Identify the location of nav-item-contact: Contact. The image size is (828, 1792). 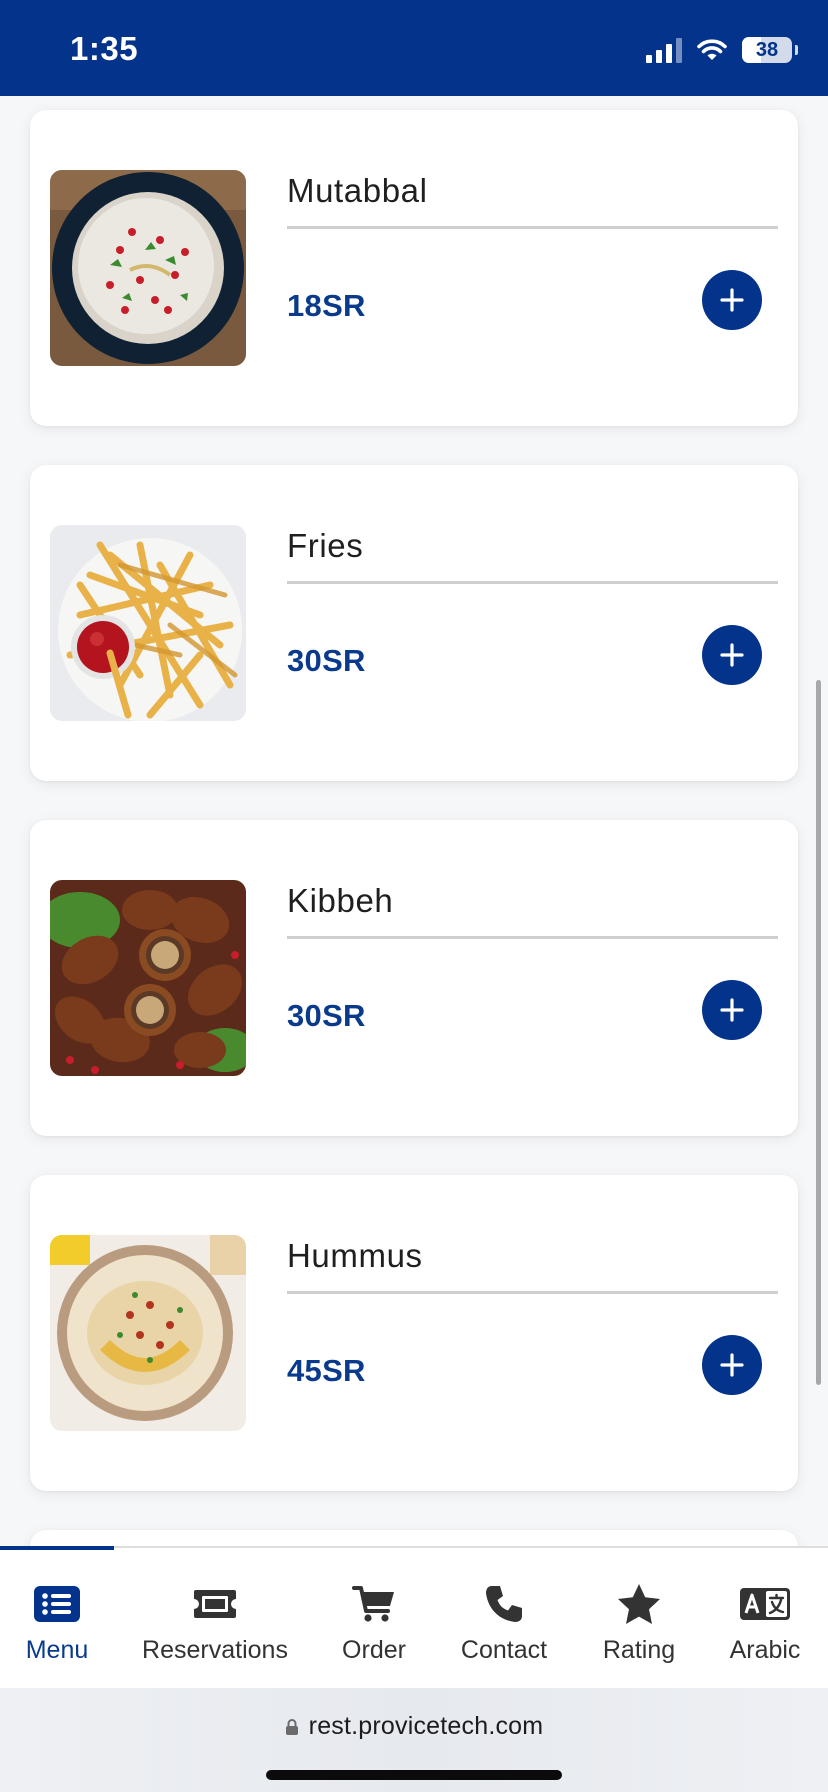
(504, 1618).